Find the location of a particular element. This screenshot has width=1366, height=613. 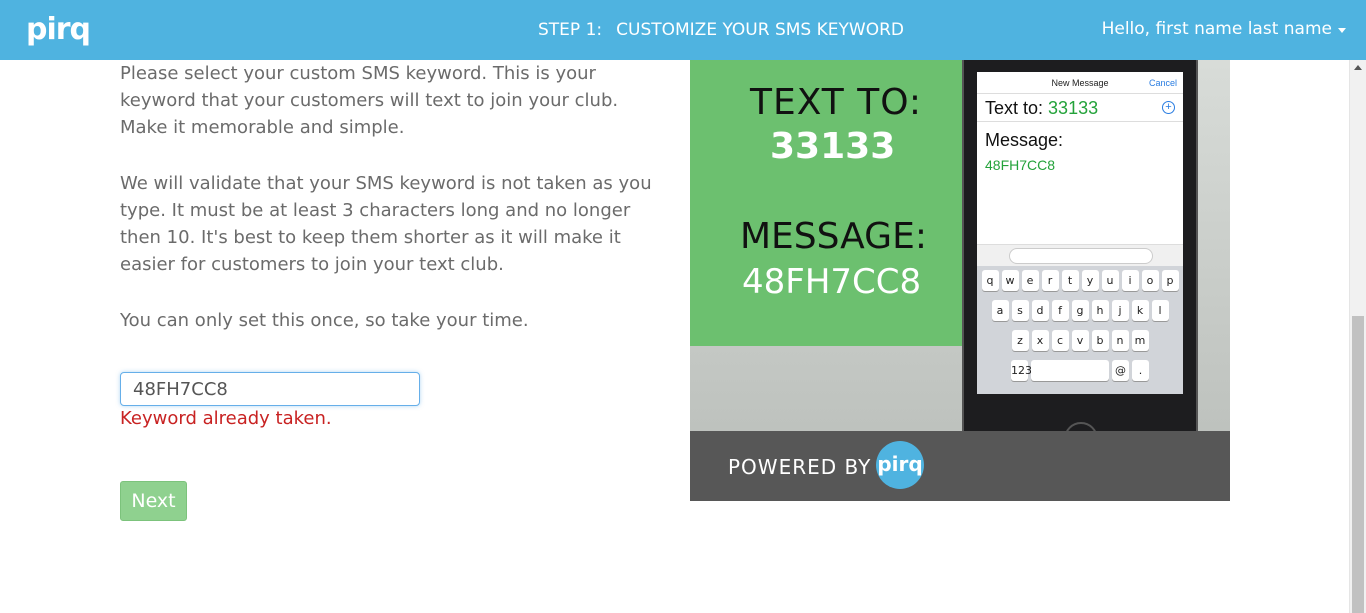

step-heading: STEP 1: CUSTOMIZE YOUR SMS KEYWORD is located at coordinates (721, 30).